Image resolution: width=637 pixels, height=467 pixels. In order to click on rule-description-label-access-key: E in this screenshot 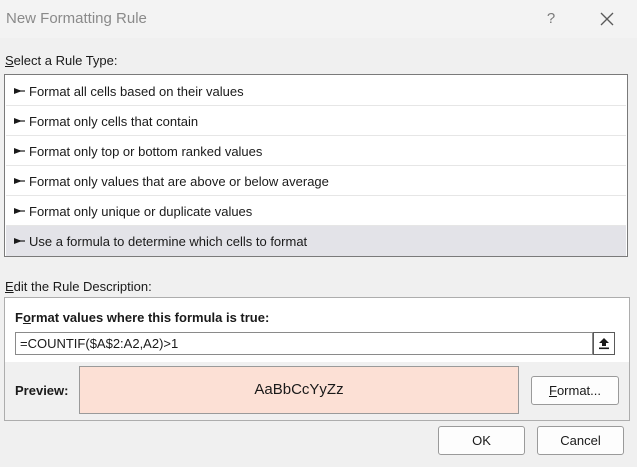, I will do `click(9, 286)`.